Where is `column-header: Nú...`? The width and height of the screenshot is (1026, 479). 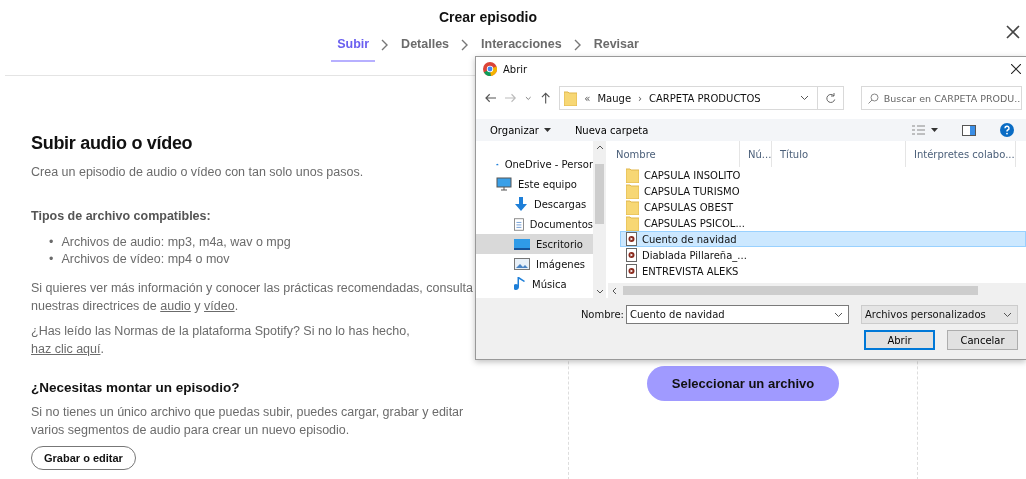 column-header: Nú... is located at coordinates (756, 154).